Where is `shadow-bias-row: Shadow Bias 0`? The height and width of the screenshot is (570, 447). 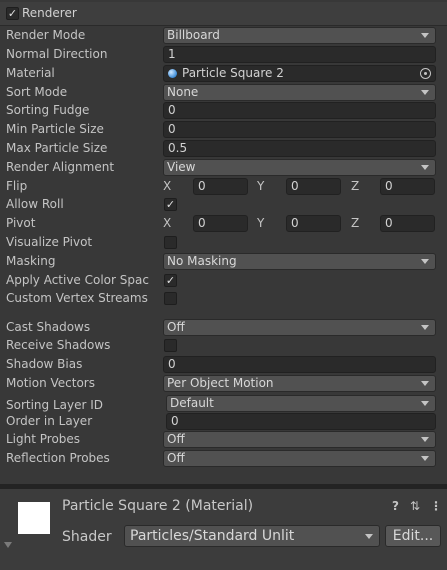
shadow-bias-row: Shadow Bias 0 is located at coordinates (223, 364).